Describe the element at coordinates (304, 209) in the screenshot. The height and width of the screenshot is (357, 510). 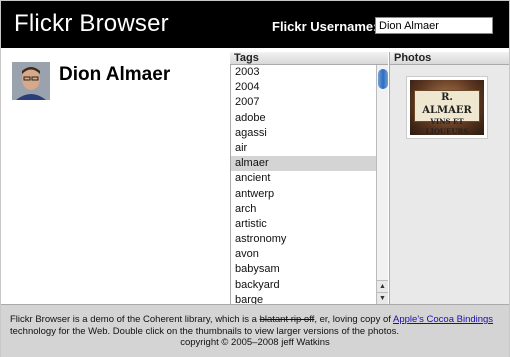
I see `tag-list-item: arch` at that location.